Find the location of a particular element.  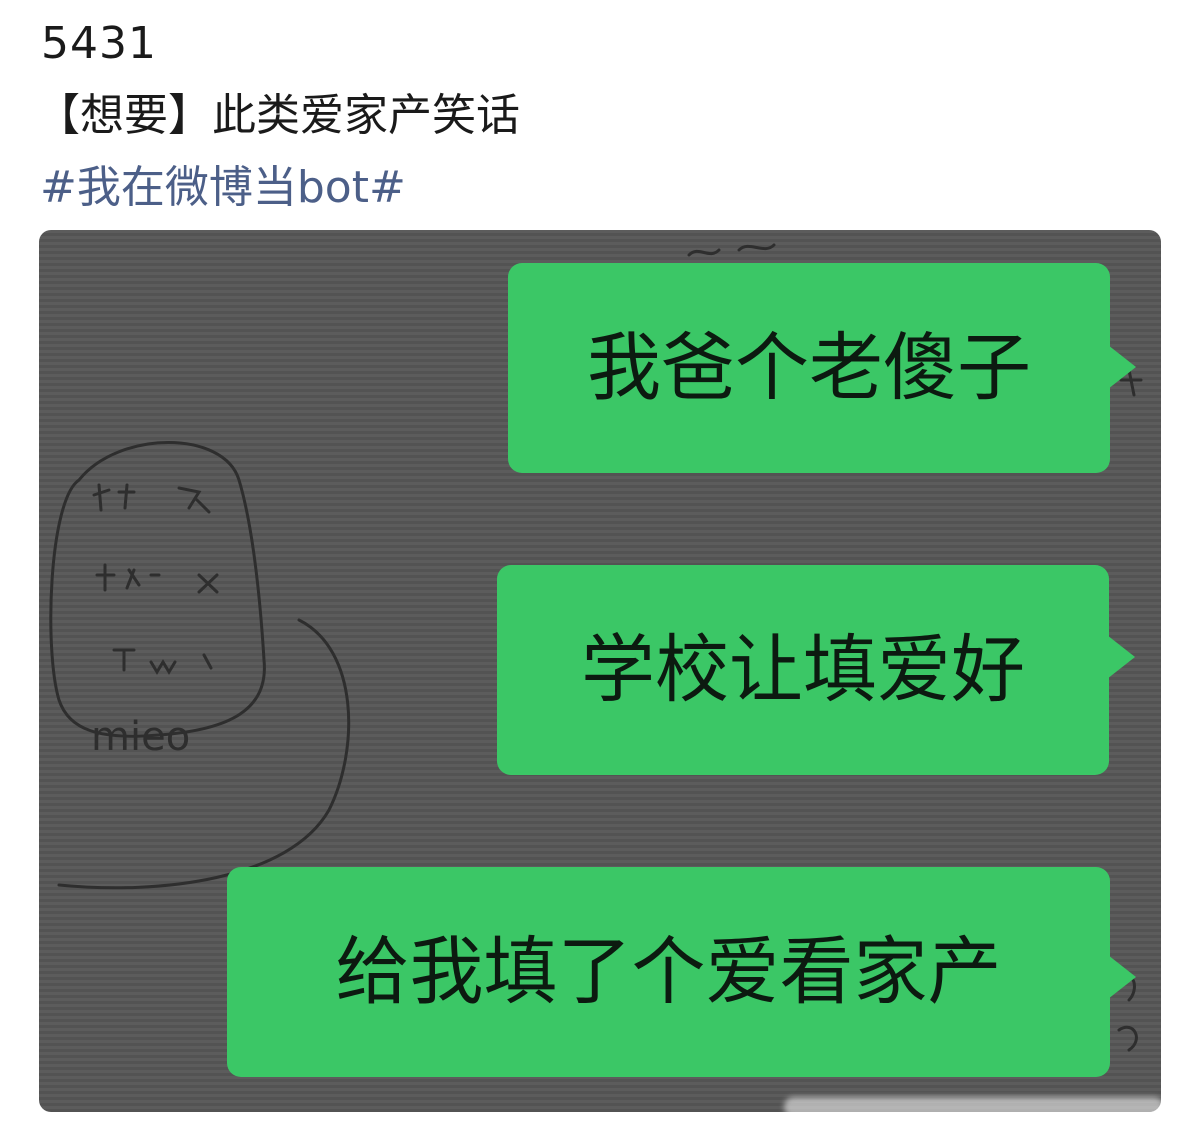

chat-bubble-2: 学校让填爱好 is located at coordinates (816, 670).